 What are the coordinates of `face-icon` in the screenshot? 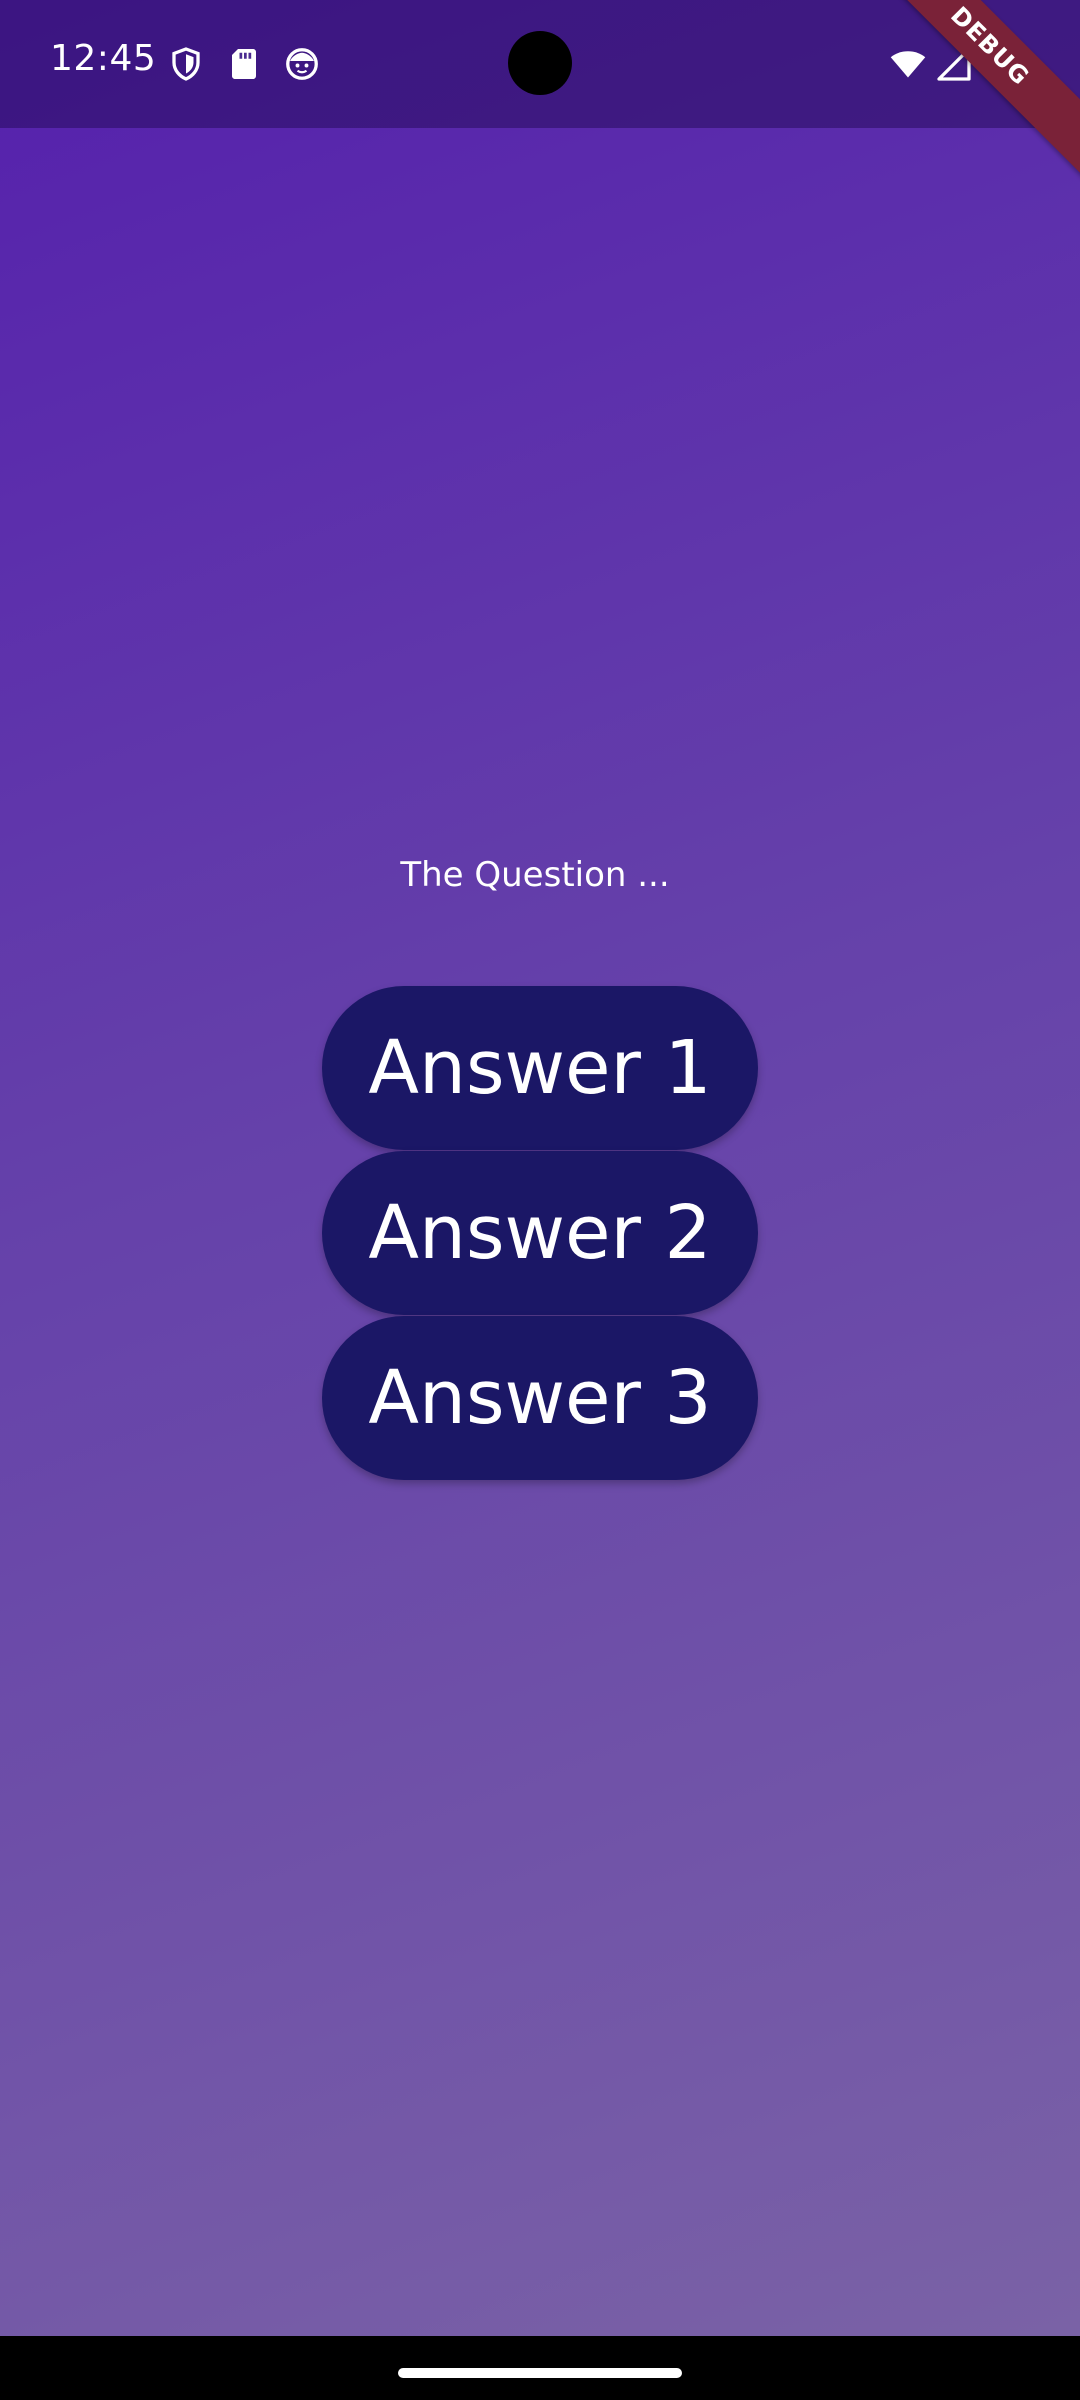 It's located at (302, 64).